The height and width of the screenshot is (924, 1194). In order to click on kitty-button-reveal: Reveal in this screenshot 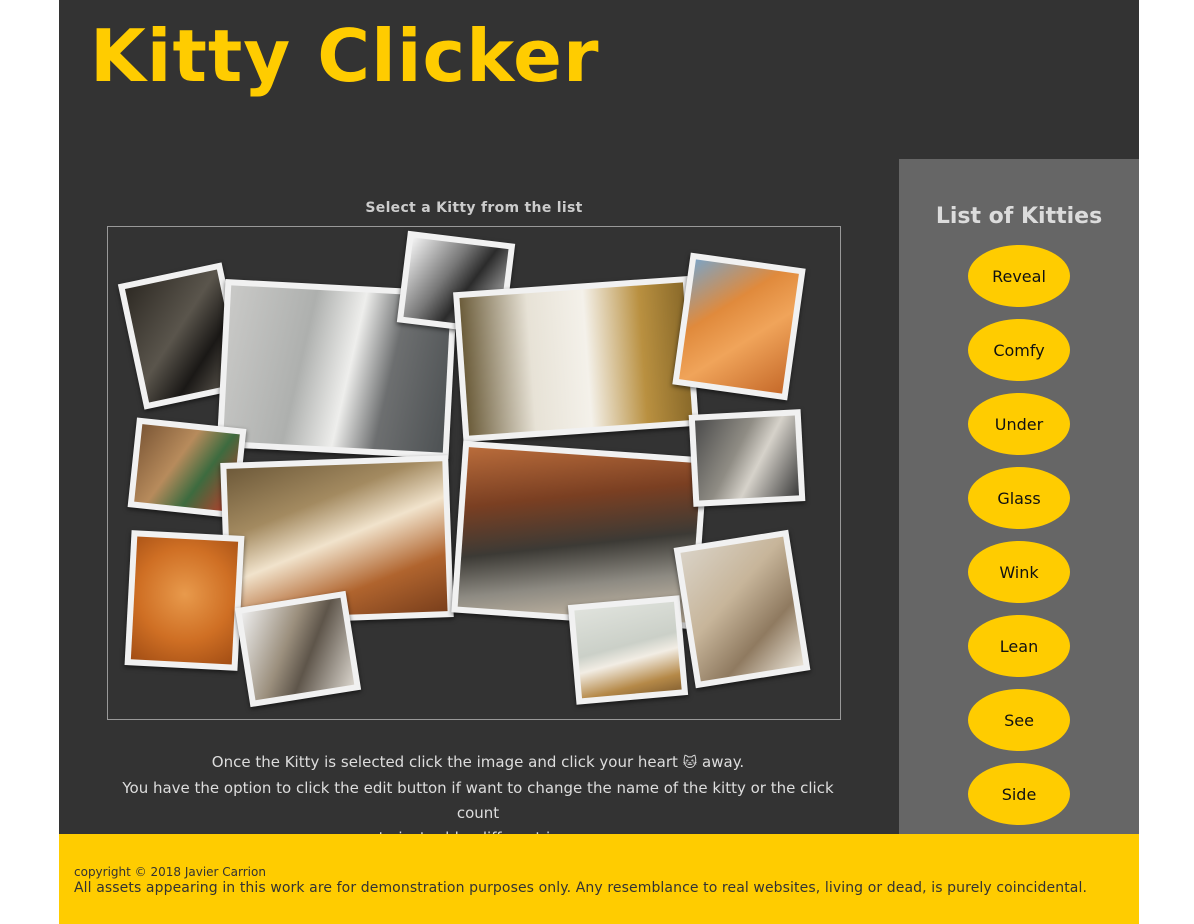, I will do `click(1019, 276)`.